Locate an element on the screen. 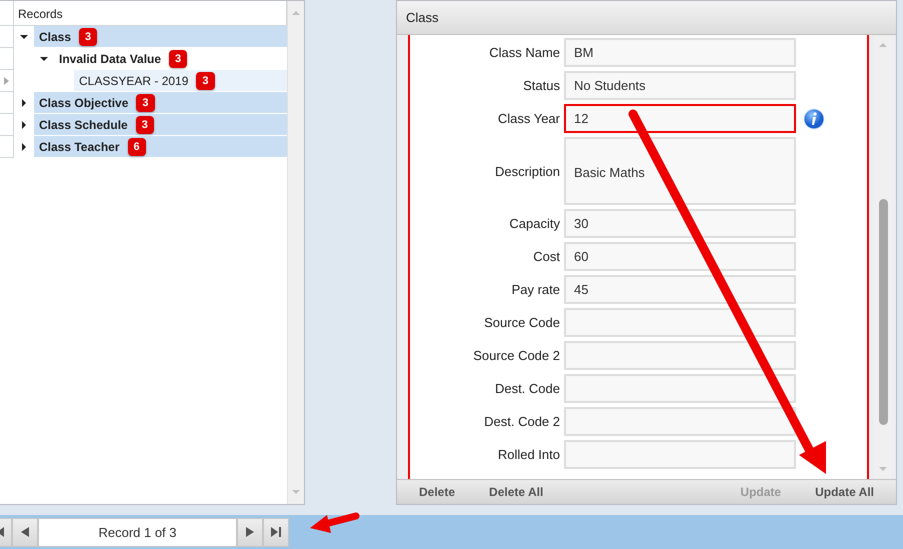 The height and width of the screenshot is (549, 903). last-record-button is located at coordinates (276, 532).